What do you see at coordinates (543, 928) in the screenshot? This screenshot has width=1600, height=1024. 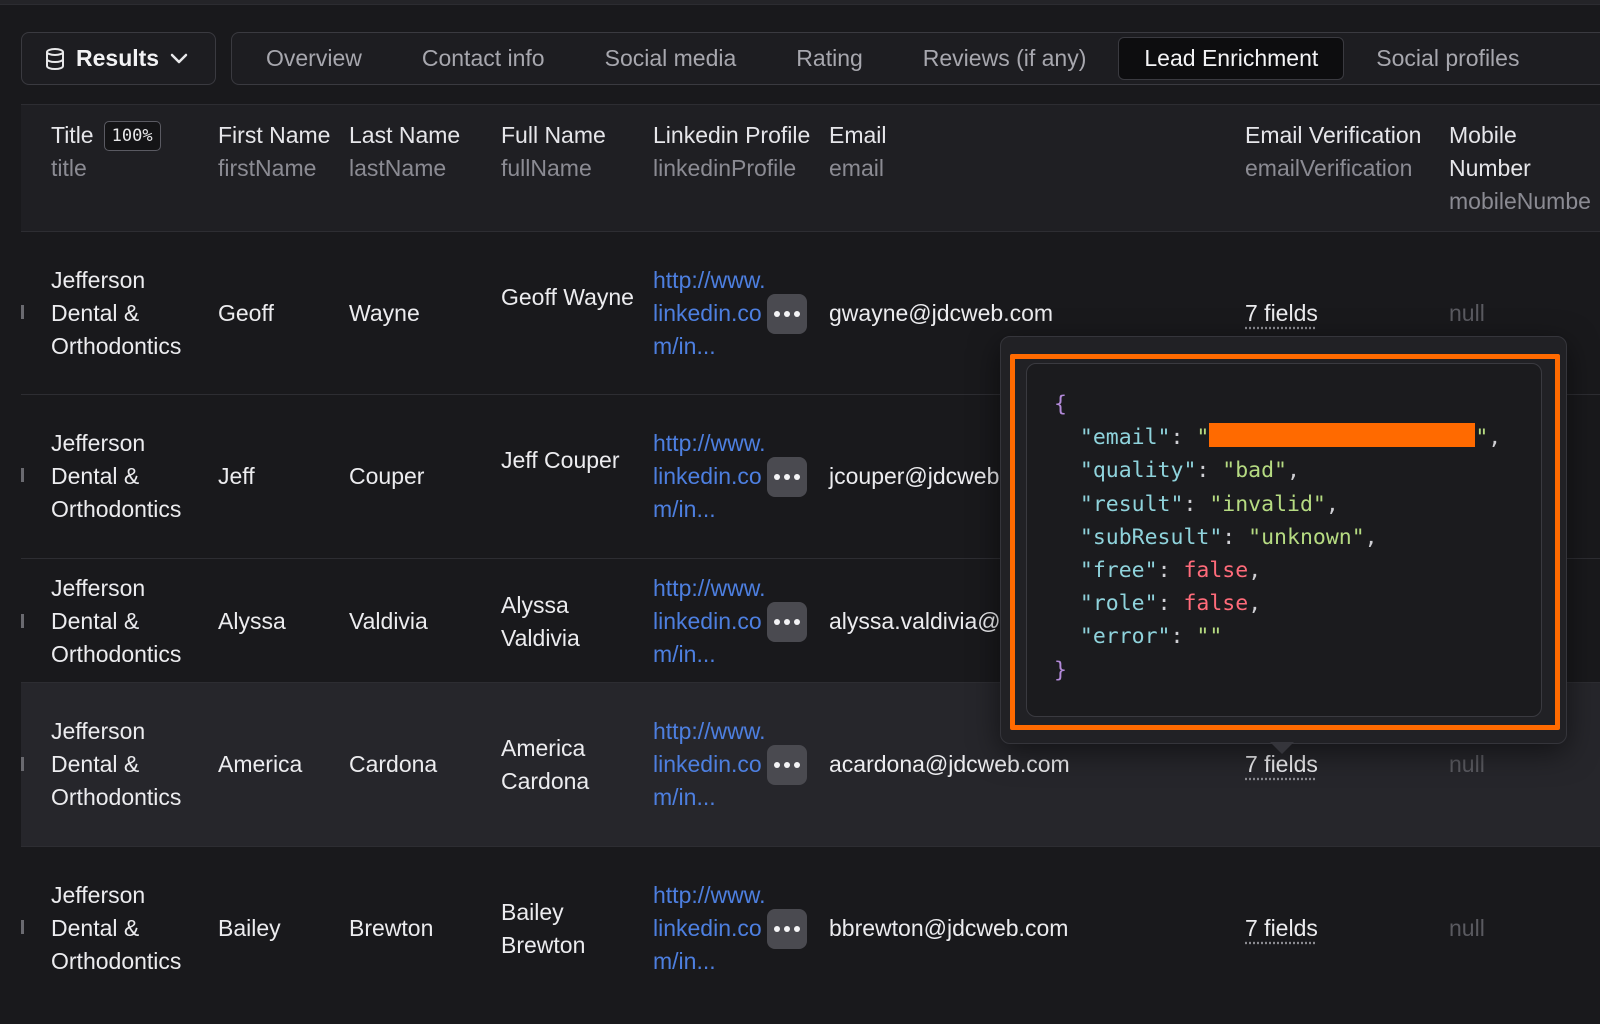 I see `cell-full-name: Bailey Brewton` at bounding box center [543, 928].